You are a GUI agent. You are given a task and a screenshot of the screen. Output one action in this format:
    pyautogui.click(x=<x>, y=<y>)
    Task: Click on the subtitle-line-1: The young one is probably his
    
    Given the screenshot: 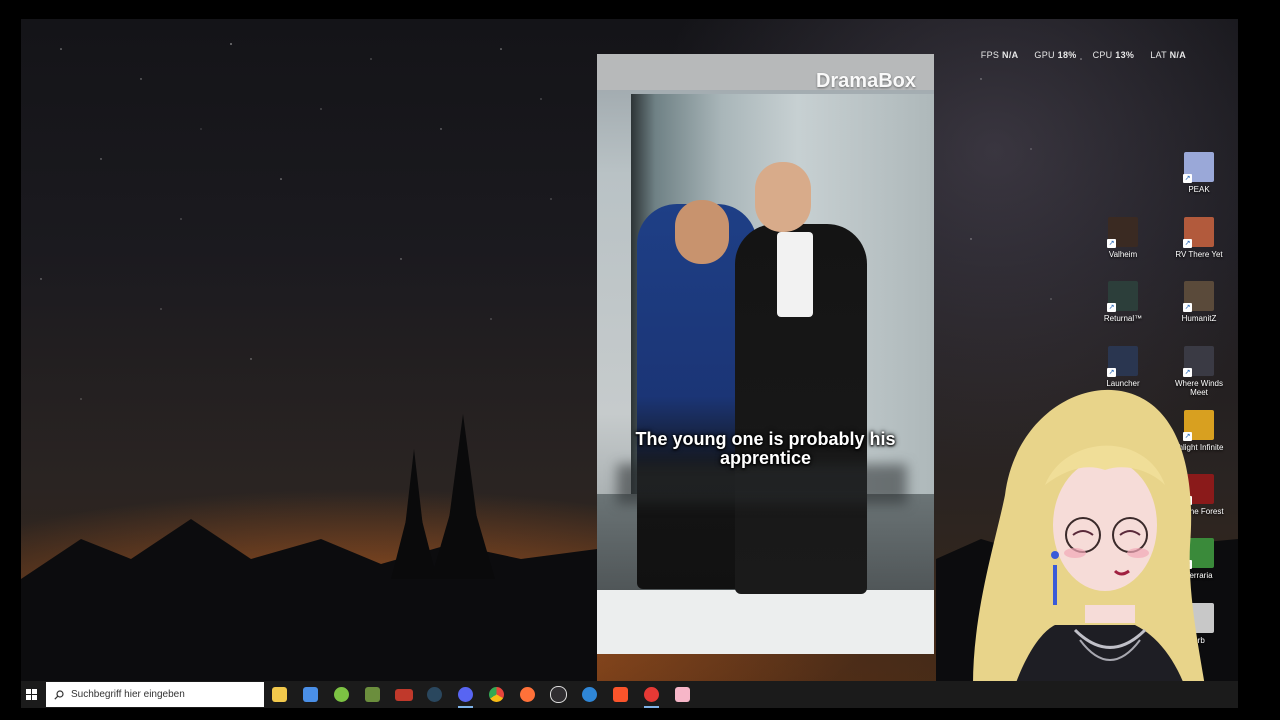 What is the action you would take?
    pyautogui.click(x=765, y=439)
    